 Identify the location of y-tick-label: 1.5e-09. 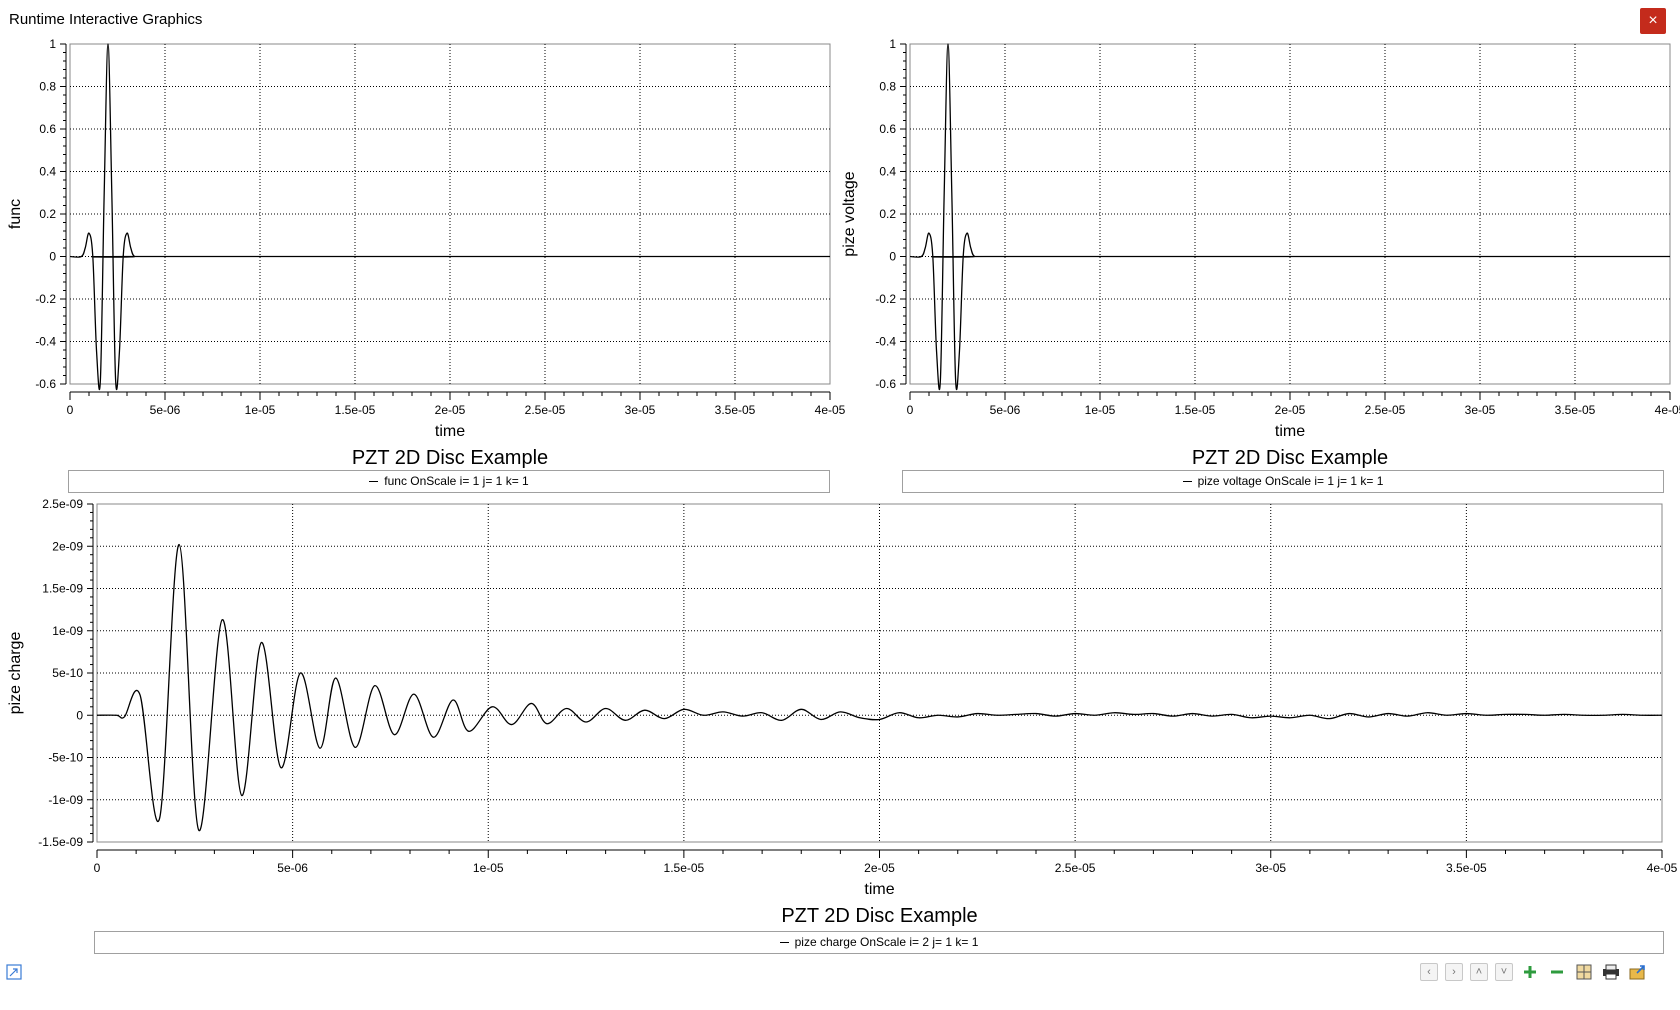
(62, 589).